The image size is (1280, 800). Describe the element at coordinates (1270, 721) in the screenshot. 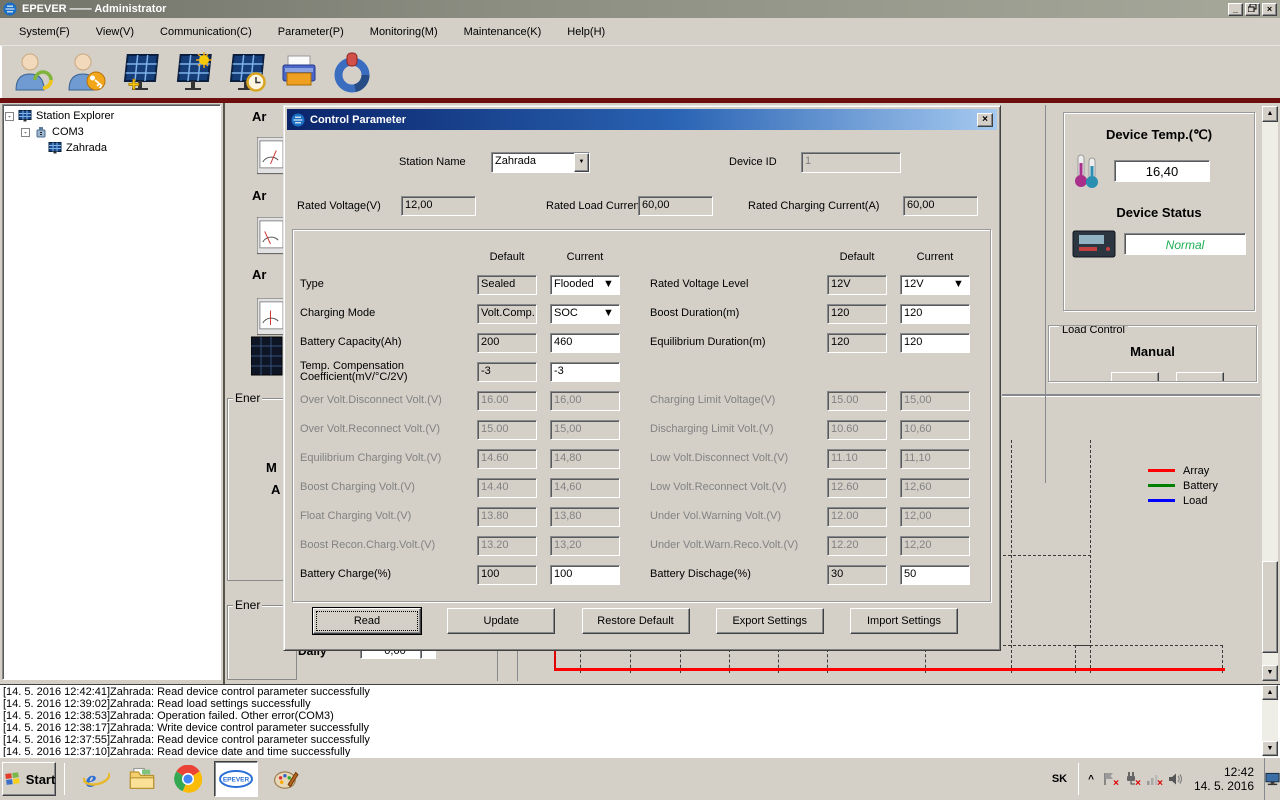

I see `log-scrollbar: ▲ ▼` at that location.